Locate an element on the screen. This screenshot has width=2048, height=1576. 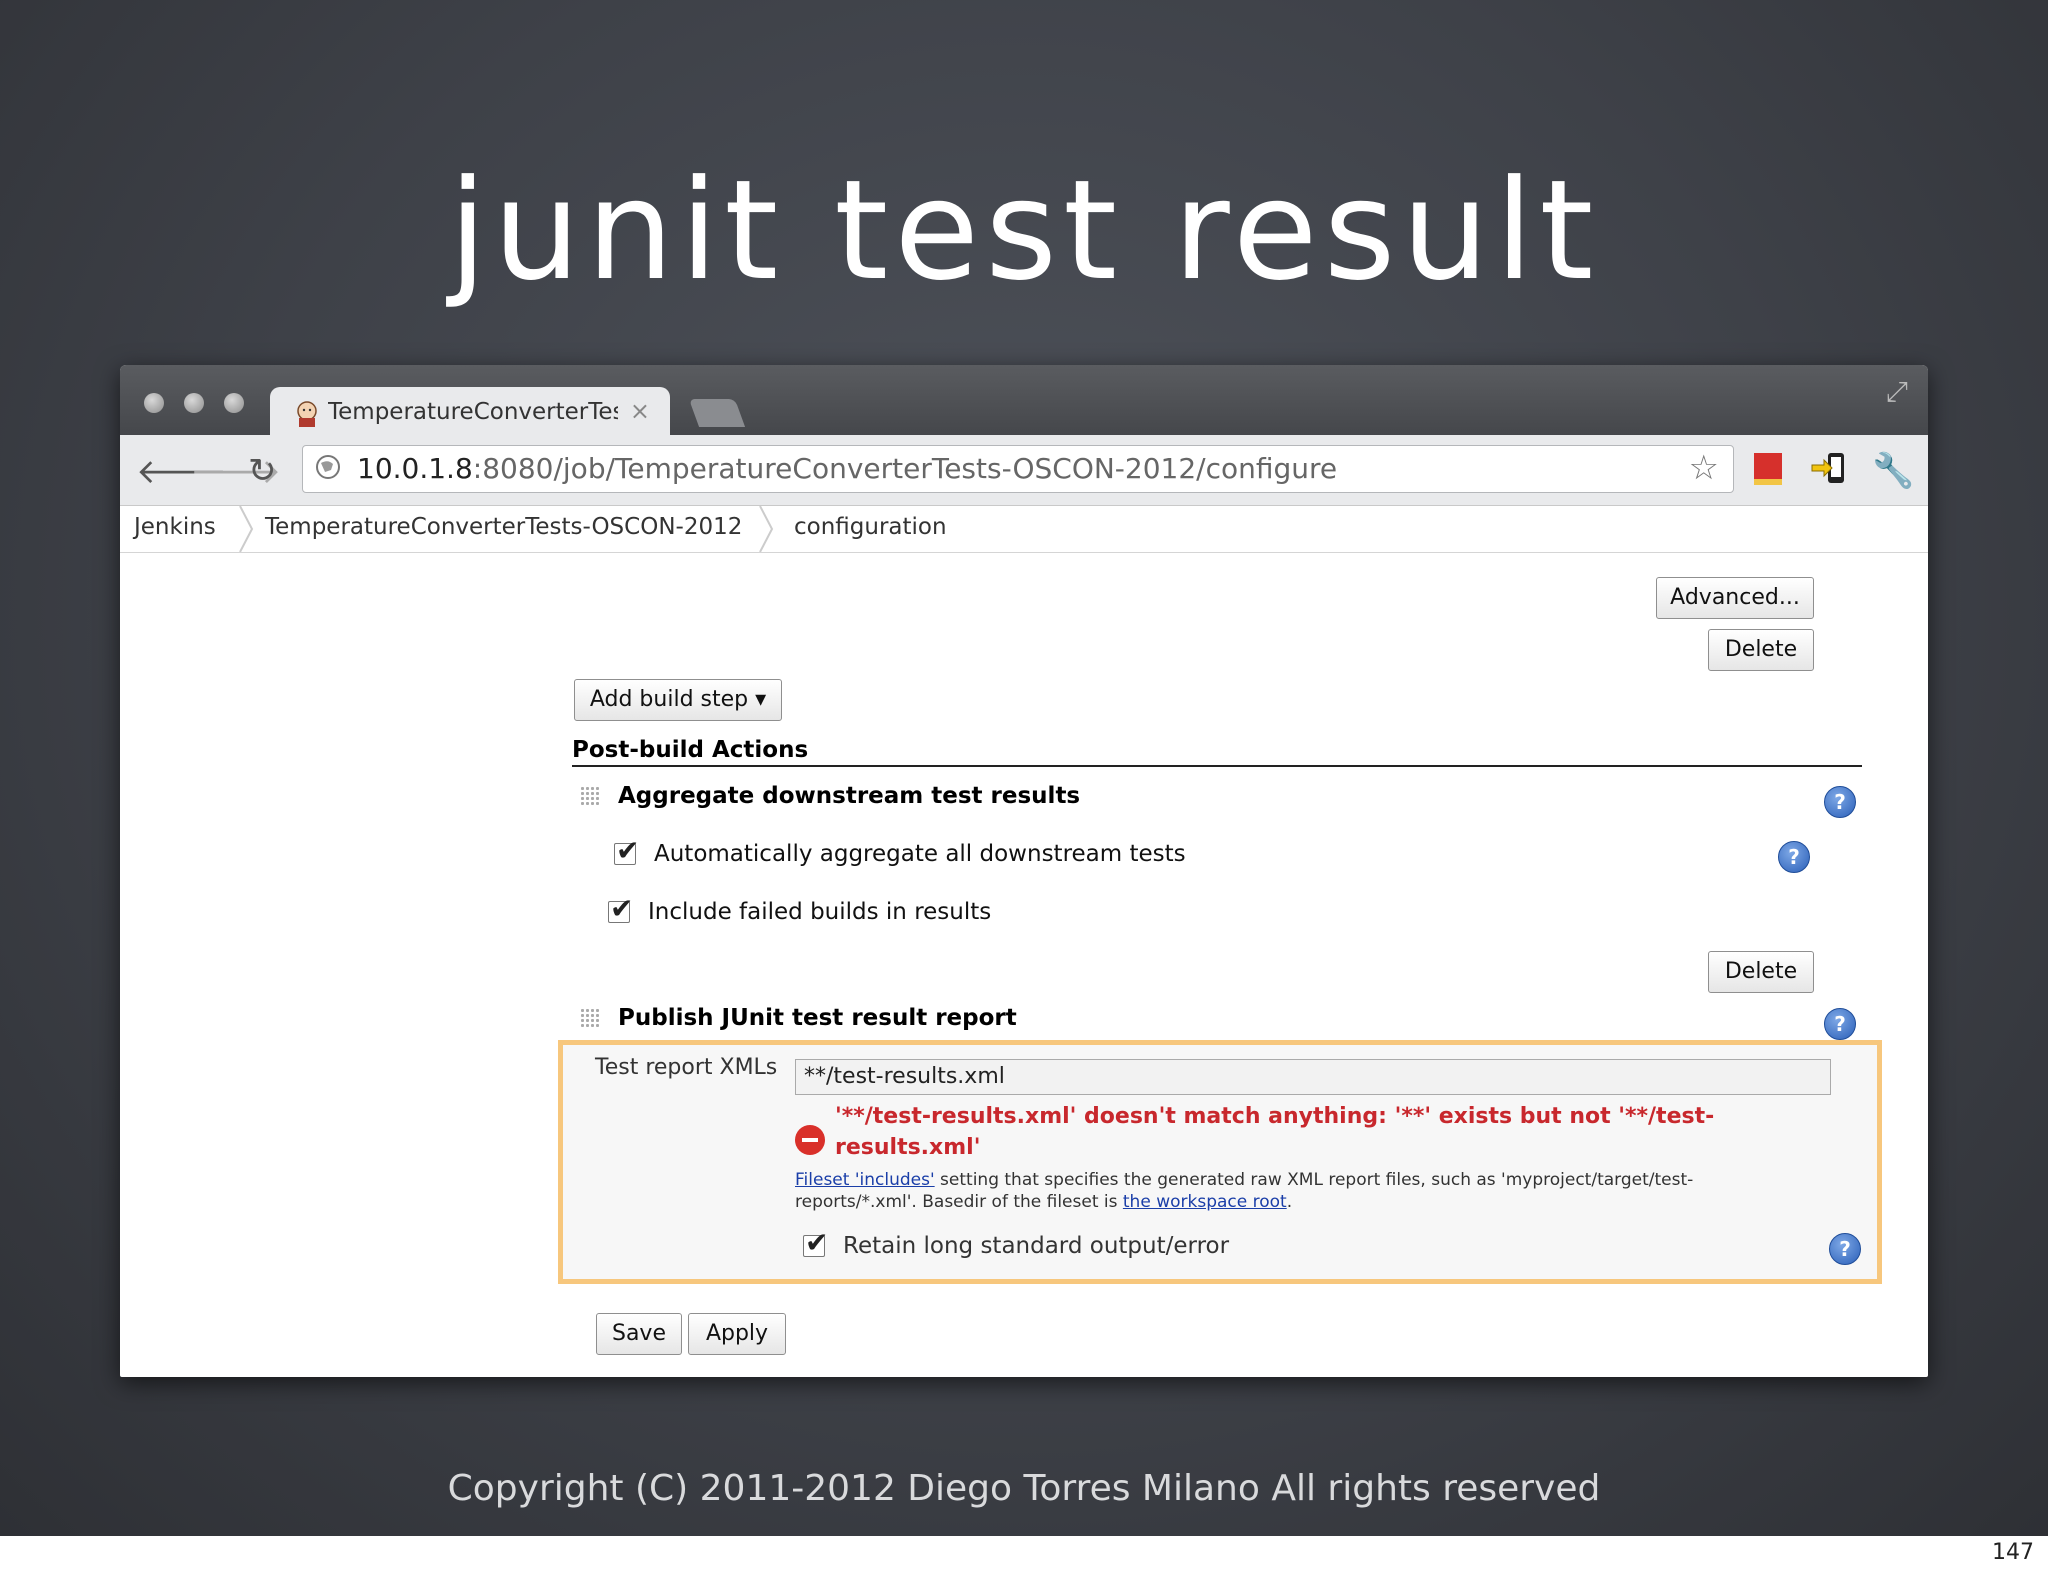
workspace-root-link: the workspace root is located at coordinates (1205, 1202).